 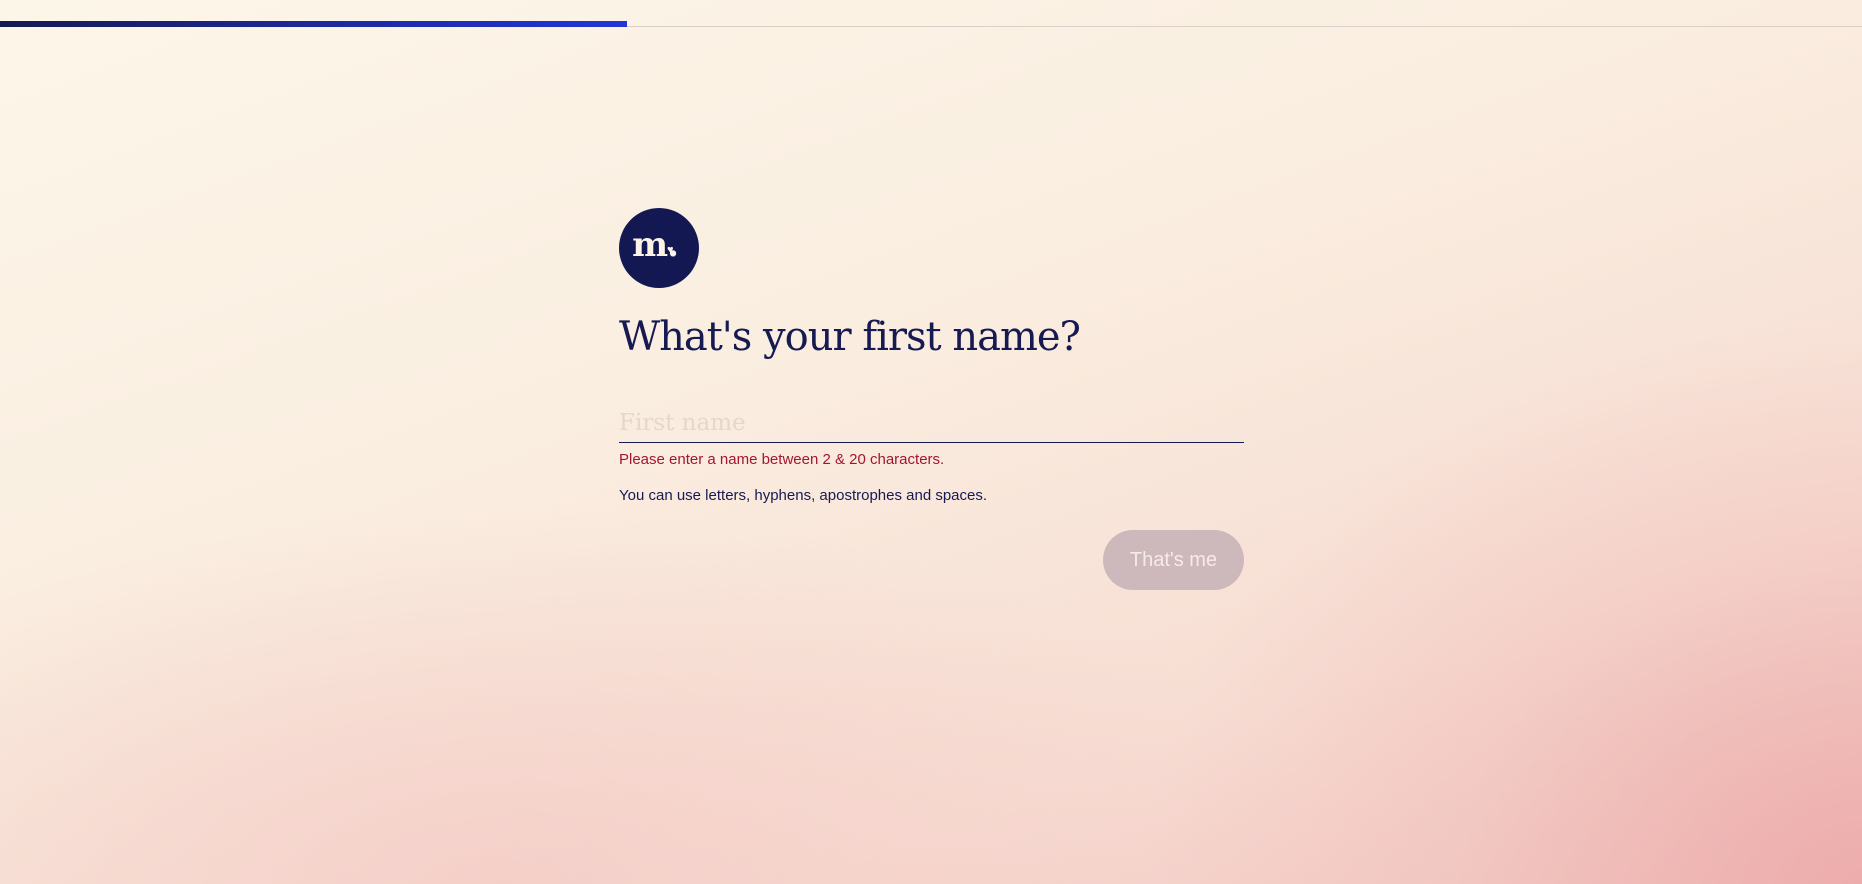 I want to click on submit-button: That's me, so click(x=1173, y=560).